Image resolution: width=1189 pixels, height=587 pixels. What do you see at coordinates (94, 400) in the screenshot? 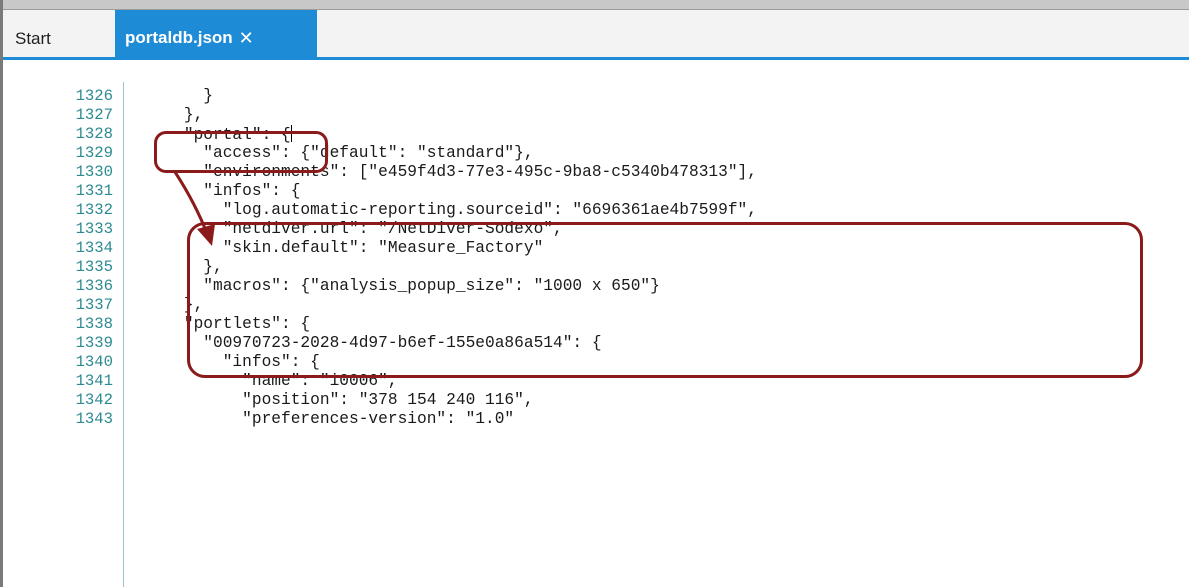
I see `line-number: 1342` at bounding box center [94, 400].